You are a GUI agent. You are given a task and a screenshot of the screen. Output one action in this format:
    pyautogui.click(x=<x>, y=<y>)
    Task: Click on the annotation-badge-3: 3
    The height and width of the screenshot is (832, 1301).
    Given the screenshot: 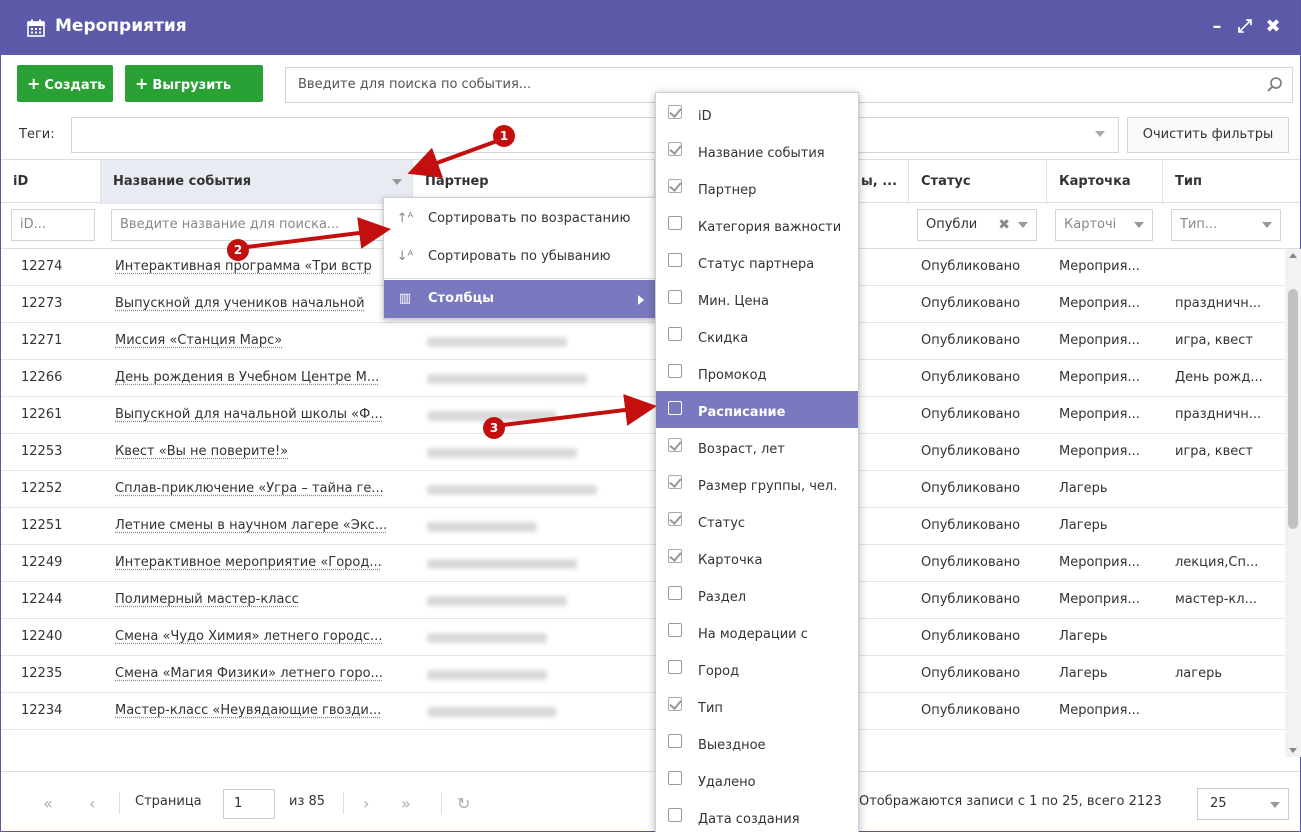 What is the action you would take?
    pyautogui.click(x=494, y=428)
    